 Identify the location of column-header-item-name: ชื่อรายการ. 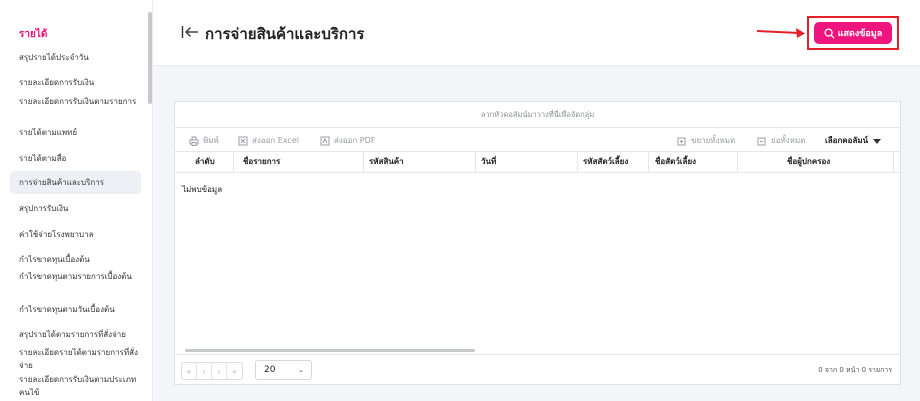
(261, 162).